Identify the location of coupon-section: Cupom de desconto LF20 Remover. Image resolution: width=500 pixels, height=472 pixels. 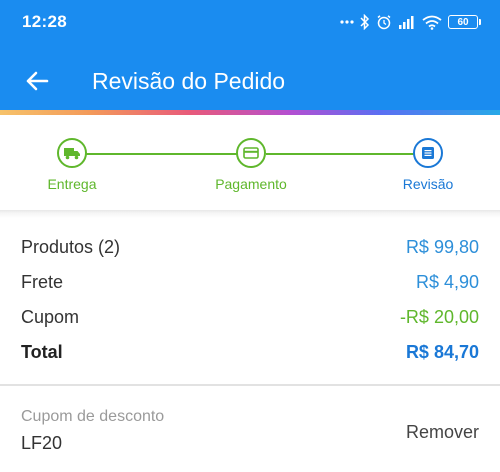
(250, 436).